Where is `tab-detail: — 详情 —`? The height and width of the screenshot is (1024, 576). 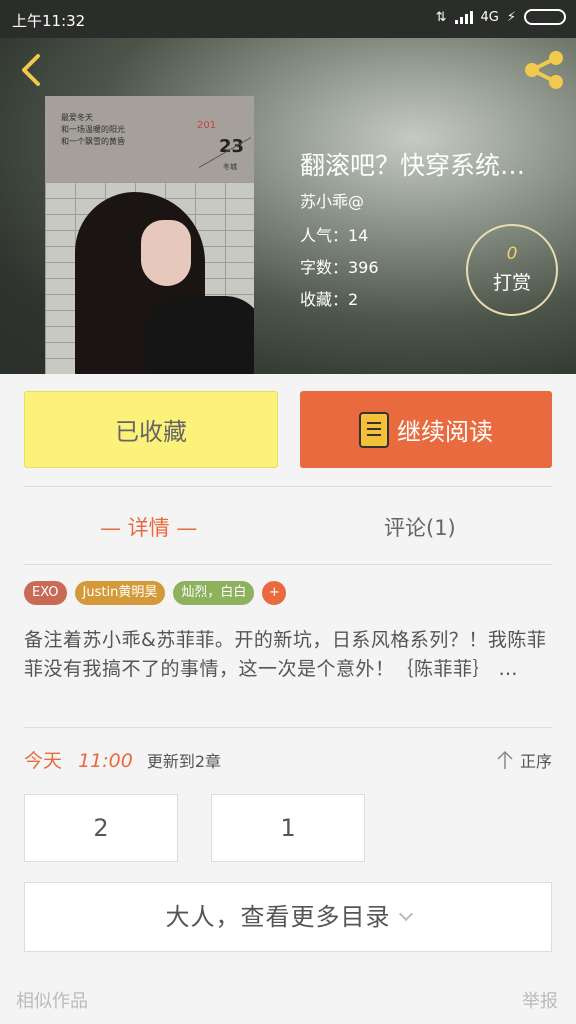
tab-detail: — 详情 — is located at coordinates (148, 527).